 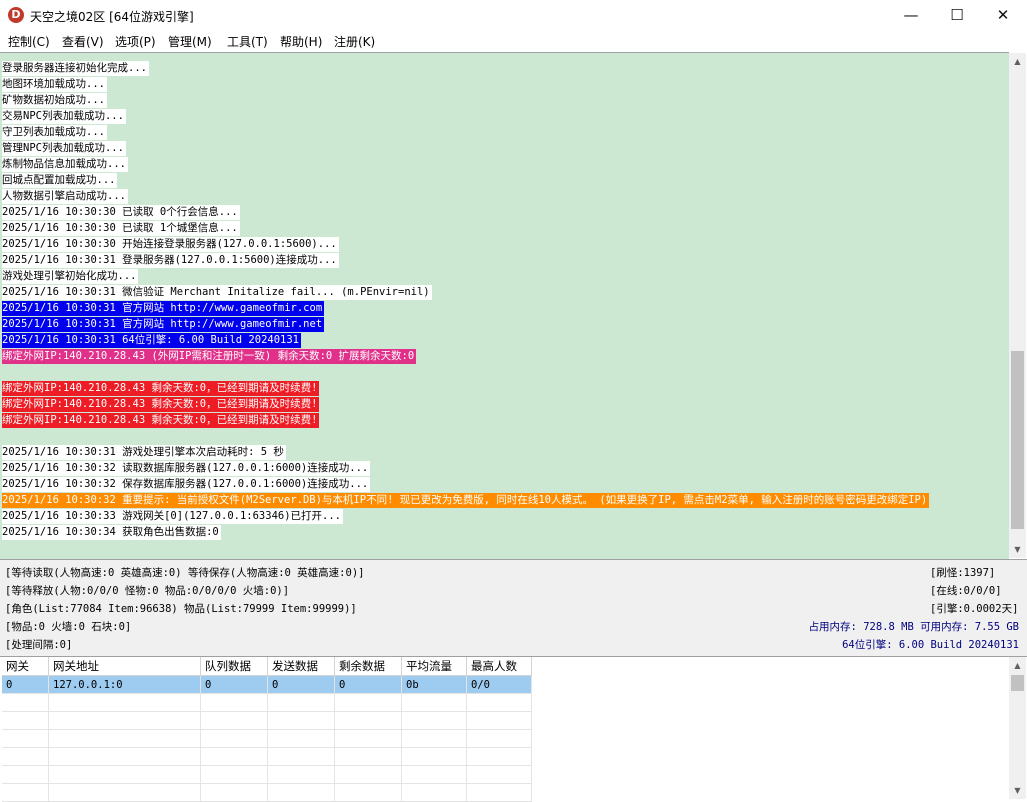 What do you see at coordinates (499, 666) in the screenshot?
I see `col-max-players: 最高人数` at bounding box center [499, 666].